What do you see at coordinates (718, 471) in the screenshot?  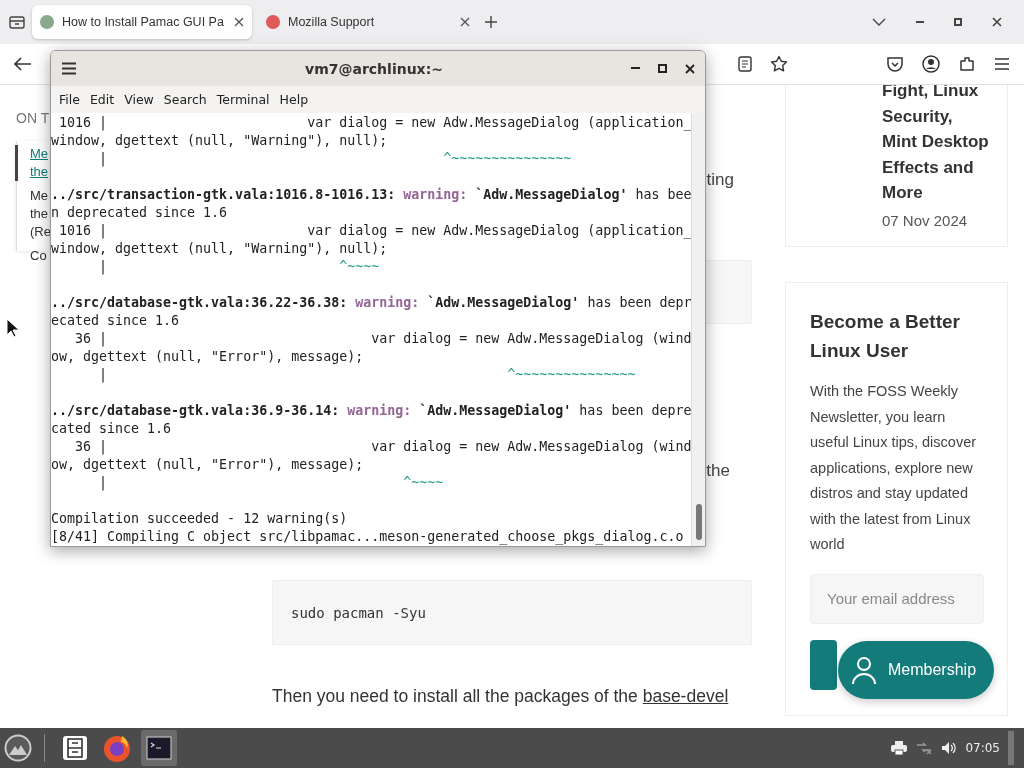 I see `paragraph-fragment: the` at bounding box center [718, 471].